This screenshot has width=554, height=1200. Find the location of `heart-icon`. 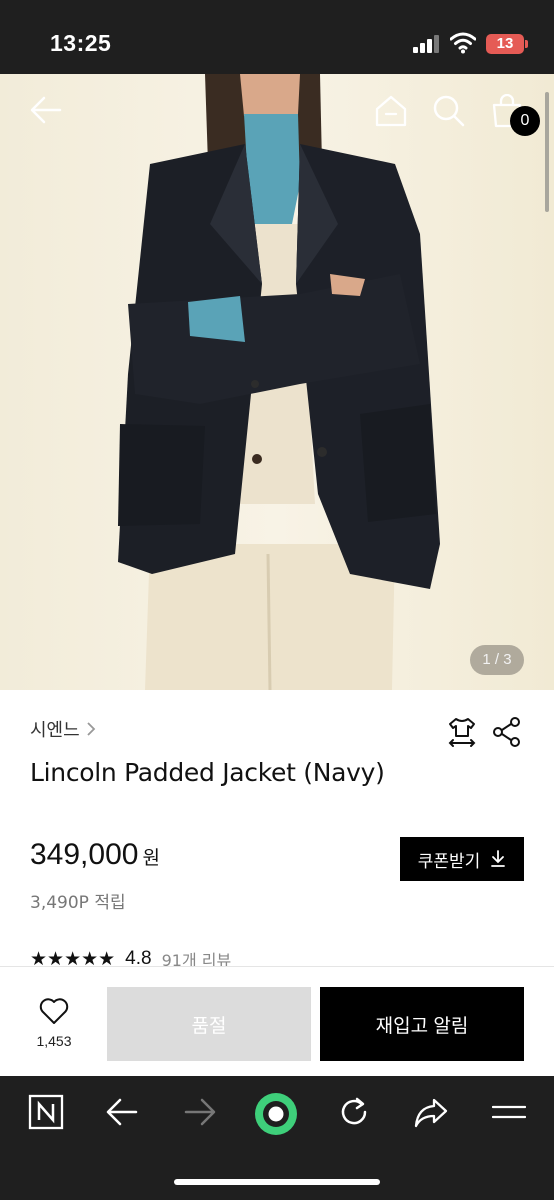

heart-icon is located at coordinates (54, 1011).